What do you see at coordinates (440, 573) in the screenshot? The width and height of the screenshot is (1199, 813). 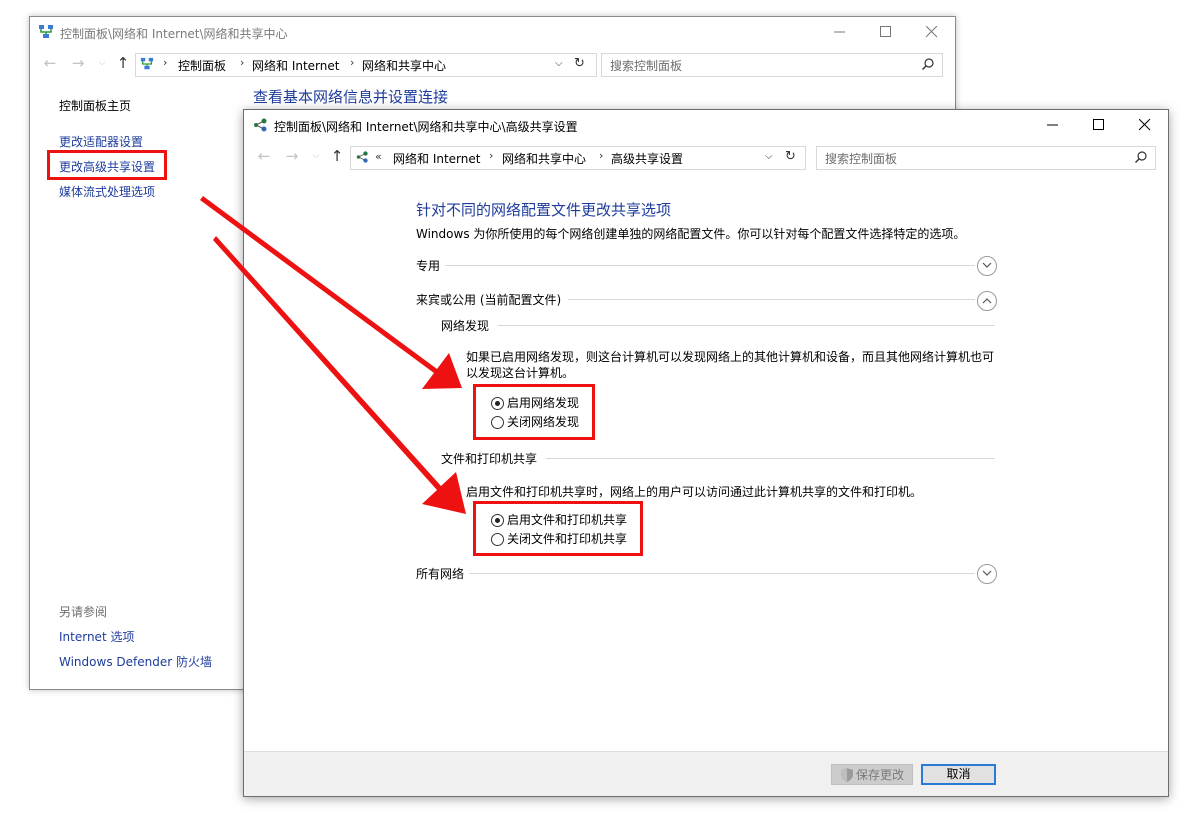 I see `profile-all-networks-label: 所有网络` at bounding box center [440, 573].